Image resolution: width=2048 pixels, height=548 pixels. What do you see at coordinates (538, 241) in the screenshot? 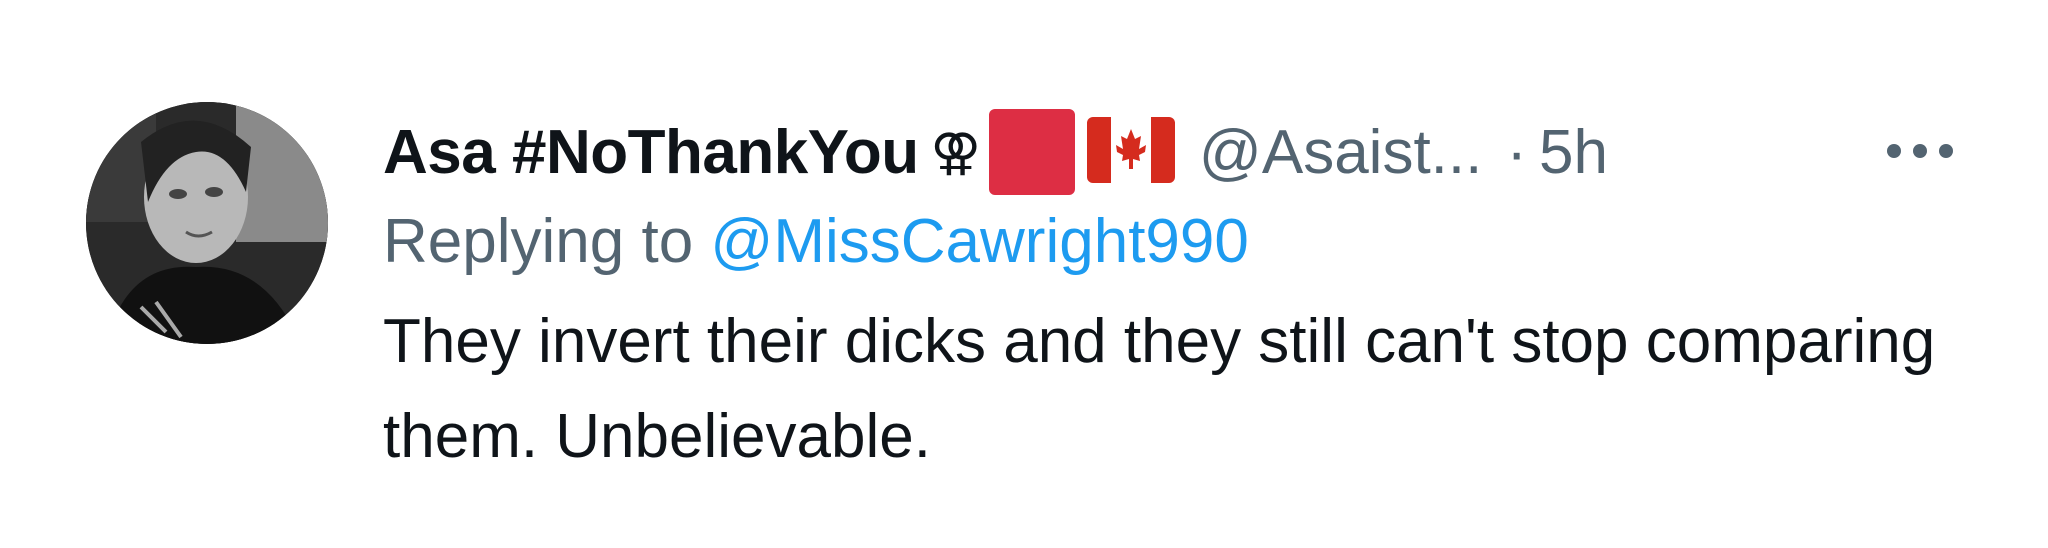
I see `reply-prefix: Replying to` at bounding box center [538, 241].